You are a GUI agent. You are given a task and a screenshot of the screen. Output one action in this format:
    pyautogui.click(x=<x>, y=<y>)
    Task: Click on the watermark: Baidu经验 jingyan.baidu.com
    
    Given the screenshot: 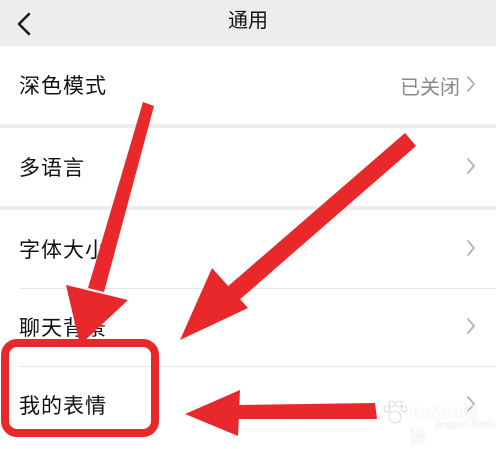 What is the action you would take?
    pyautogui.click(x=438, y=421)
    